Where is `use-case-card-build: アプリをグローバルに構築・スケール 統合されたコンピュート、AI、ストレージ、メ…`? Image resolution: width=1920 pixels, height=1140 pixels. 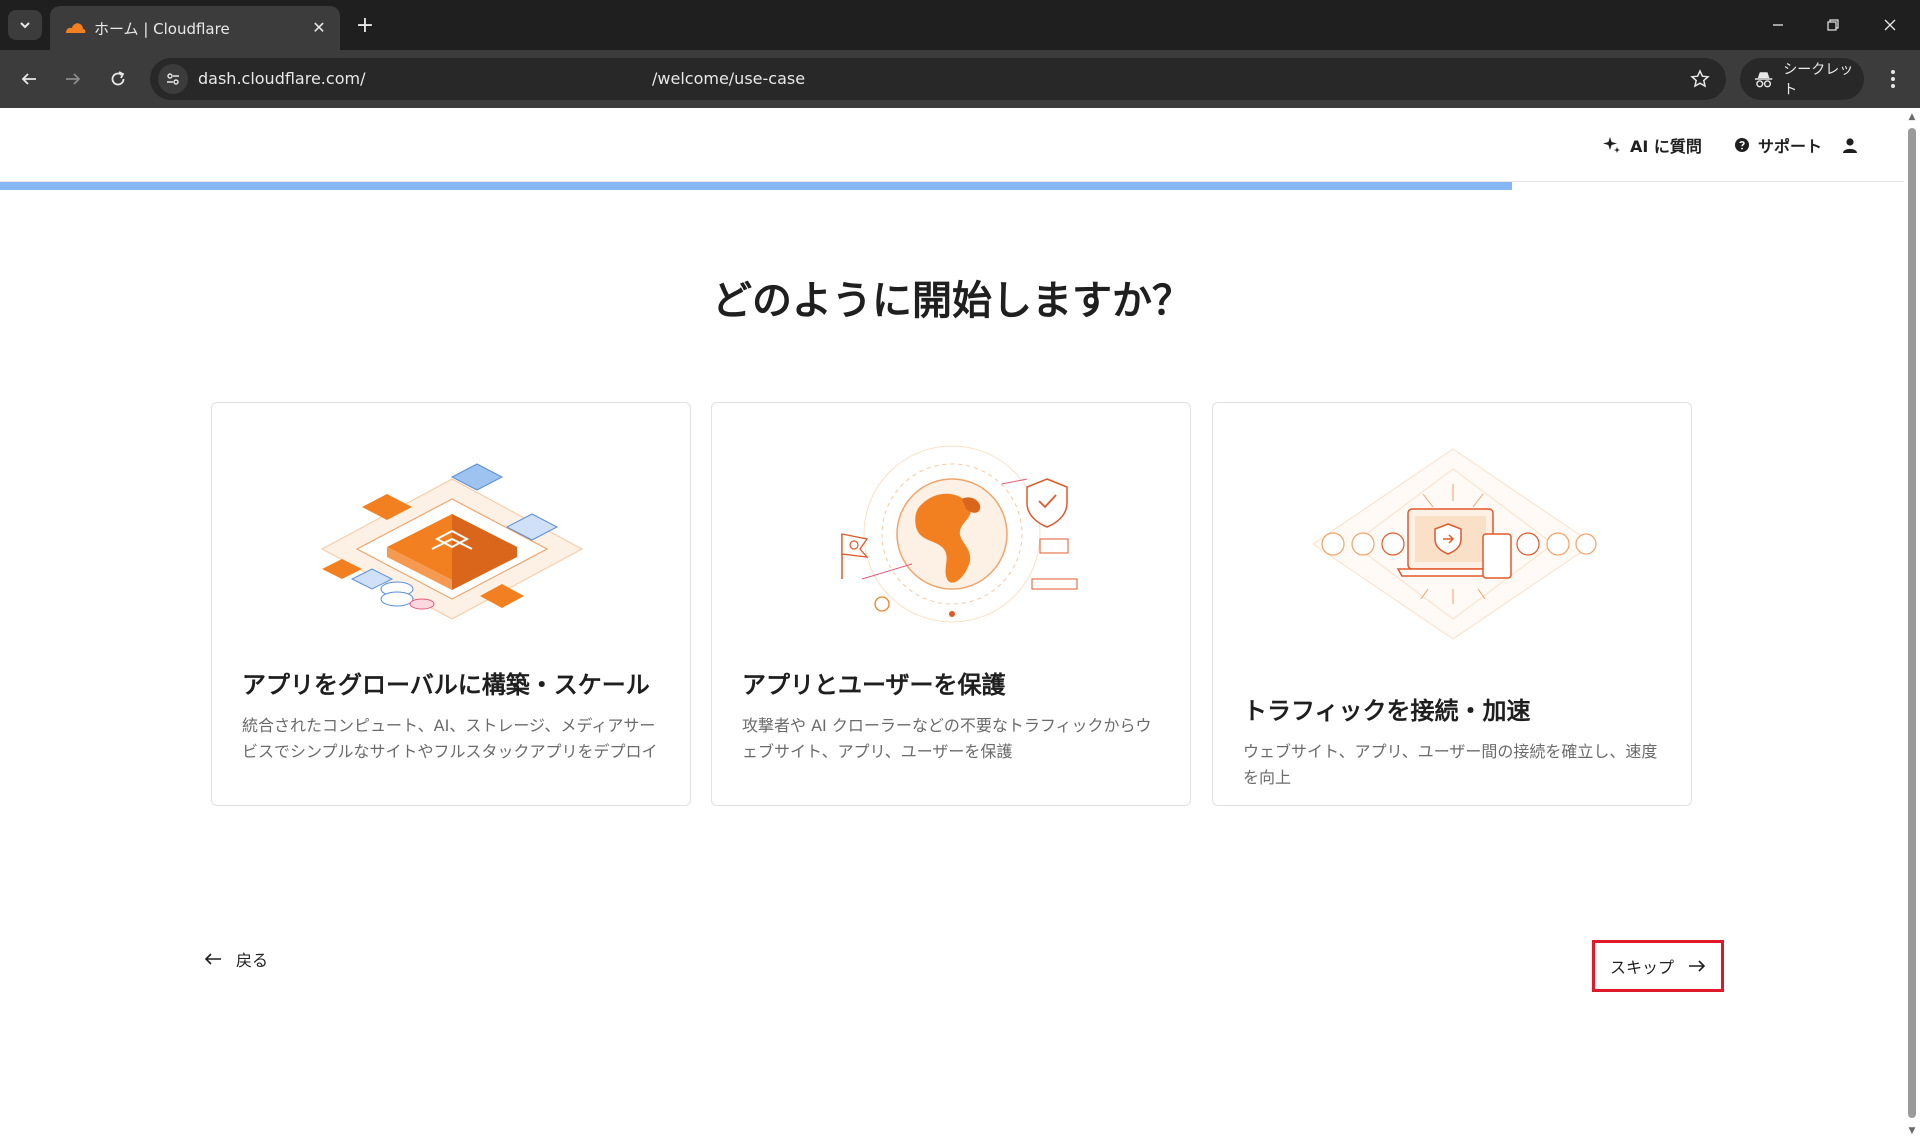
use-case-card-build: アプリをグローバルに構築・スケール 統合されたコンピュート、AI、ストレージ、メ… is located at coordinates (451, 604).